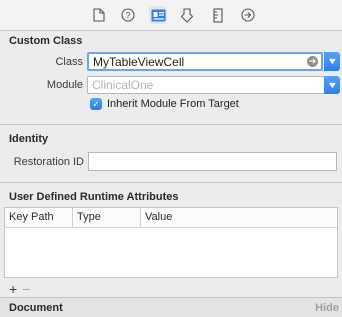 This screenshot has width=342, height=317. Describe the element at coordinates (46, 41) in the screenshot. I see `custom-class-title: Custom Class` at that location.